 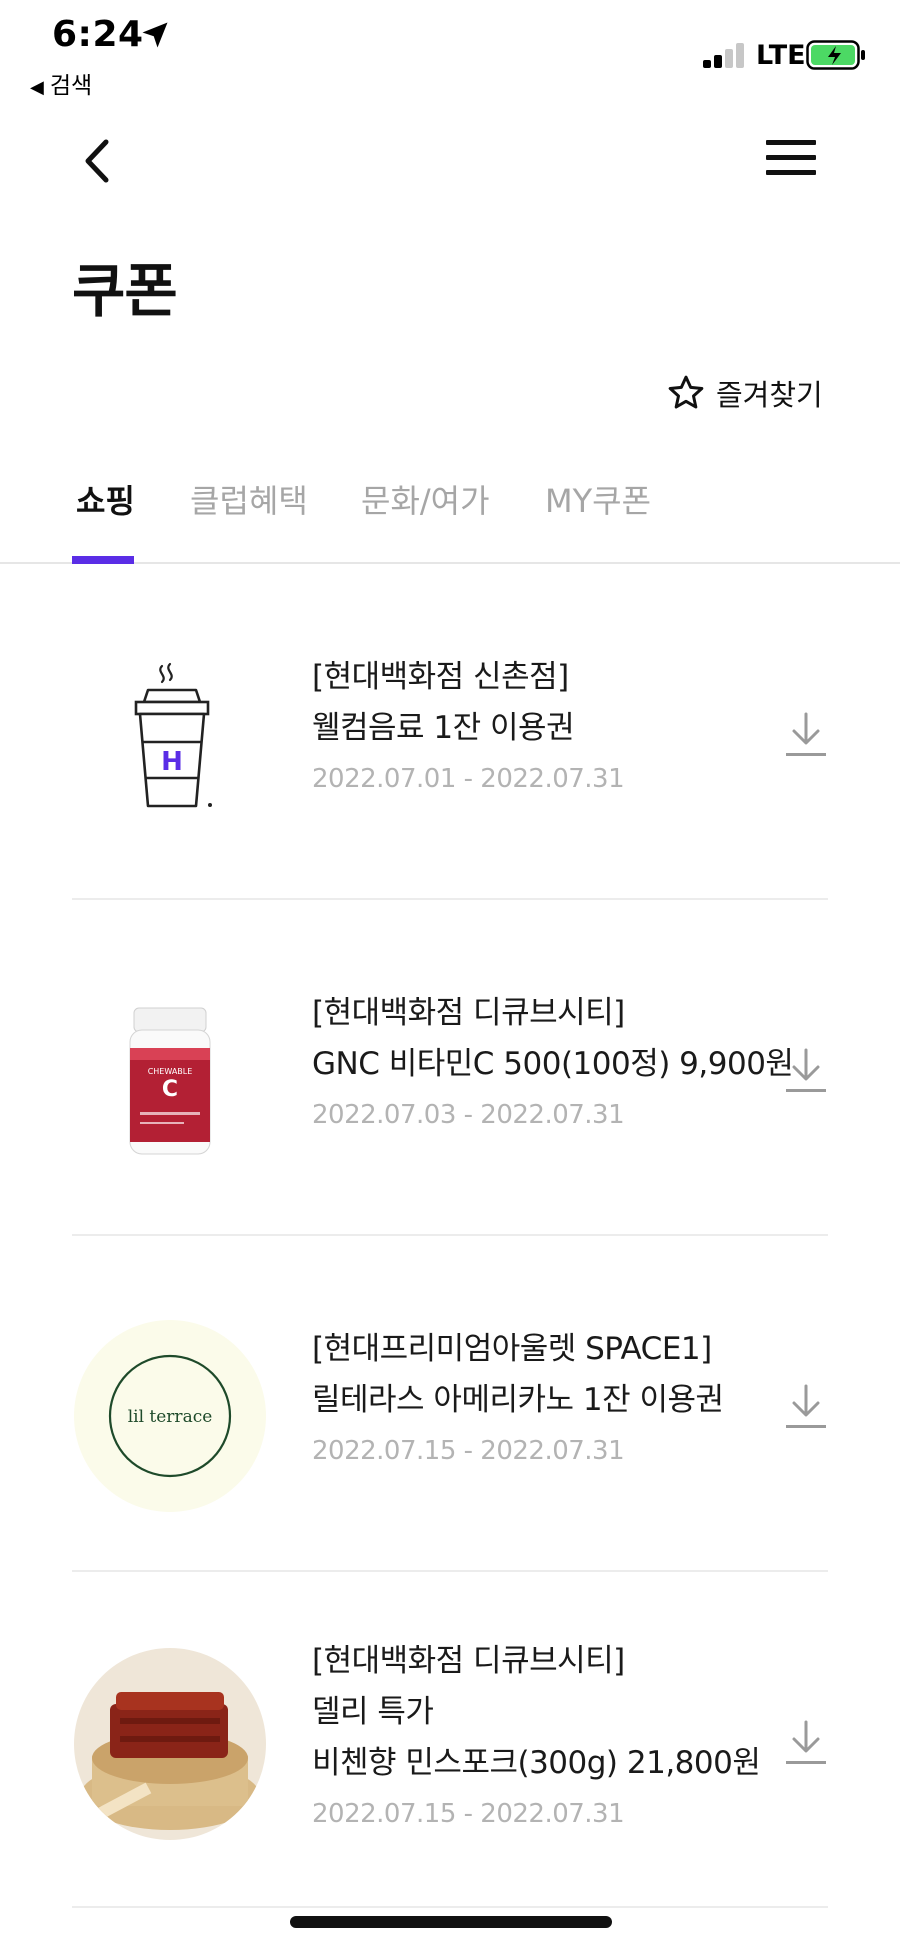 I want to click on vitamin-bottle-icon: CHEWABLE C, so click(x=170, y=1081).